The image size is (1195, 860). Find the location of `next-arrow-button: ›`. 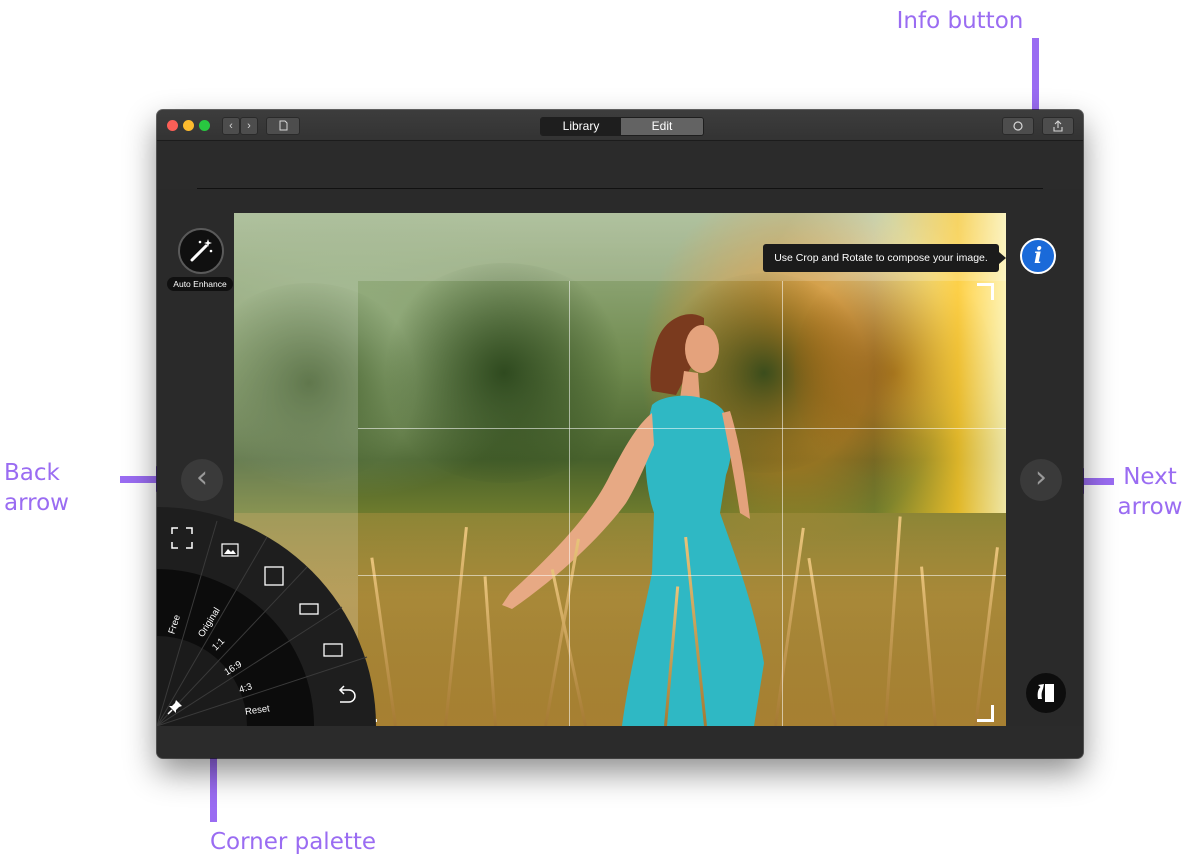

next-arrow-button: › is located at coordinates (1041, 480).